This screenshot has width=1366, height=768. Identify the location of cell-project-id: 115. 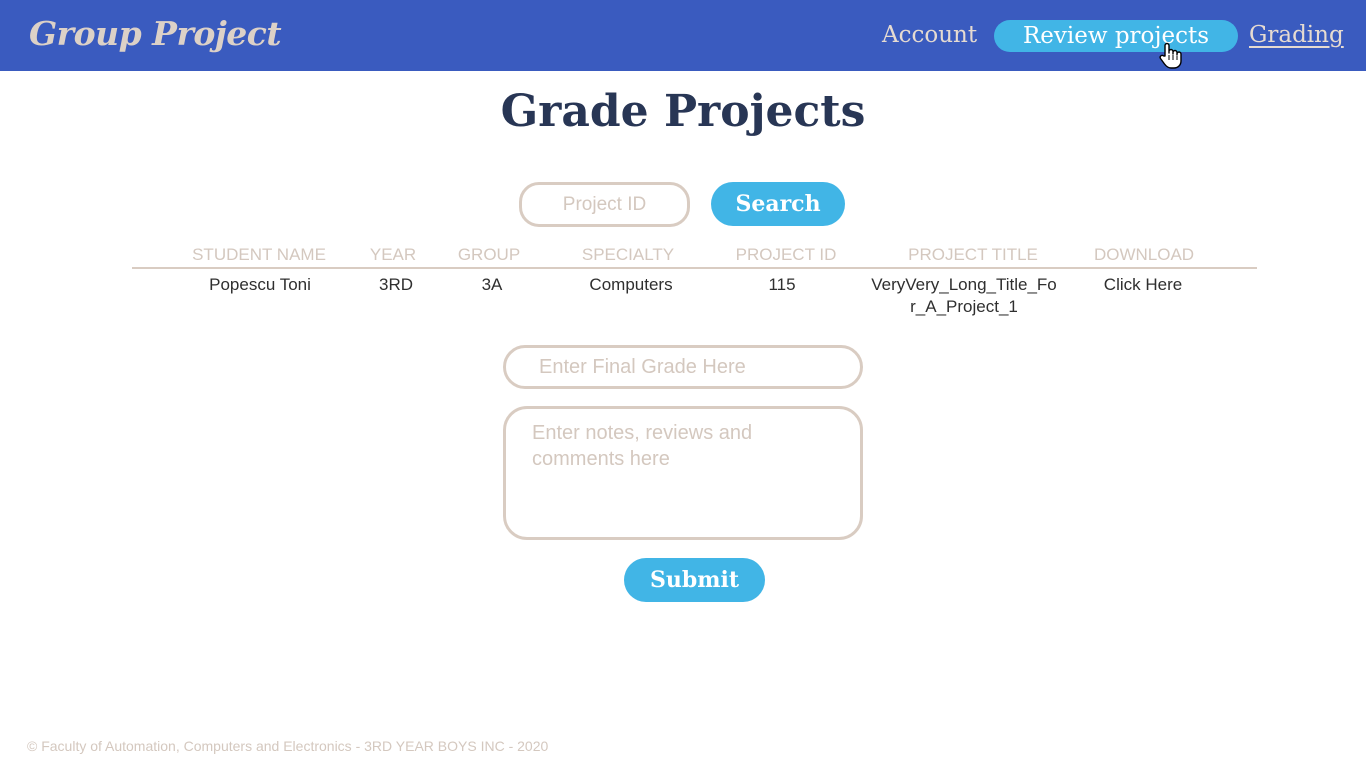
(782, 284).